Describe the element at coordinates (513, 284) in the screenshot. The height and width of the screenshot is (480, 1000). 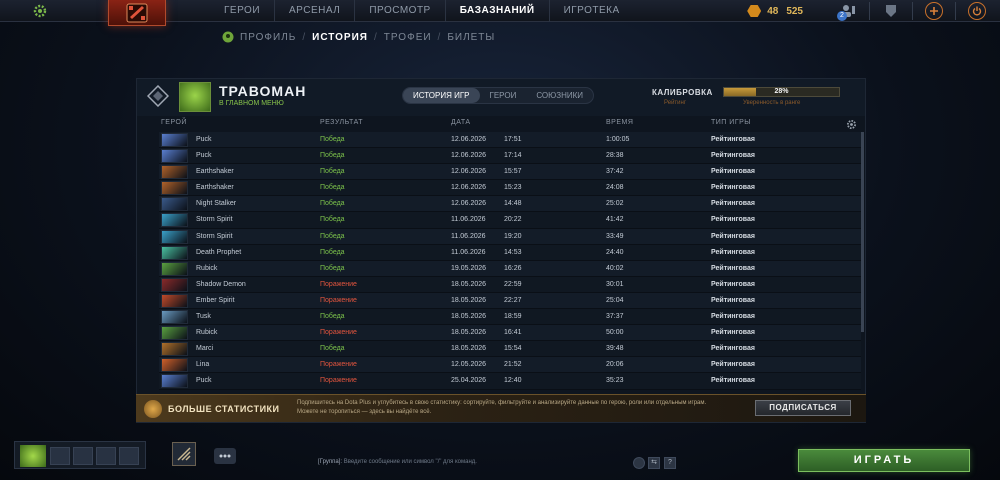
I see `match-time: 22:59` at that location.